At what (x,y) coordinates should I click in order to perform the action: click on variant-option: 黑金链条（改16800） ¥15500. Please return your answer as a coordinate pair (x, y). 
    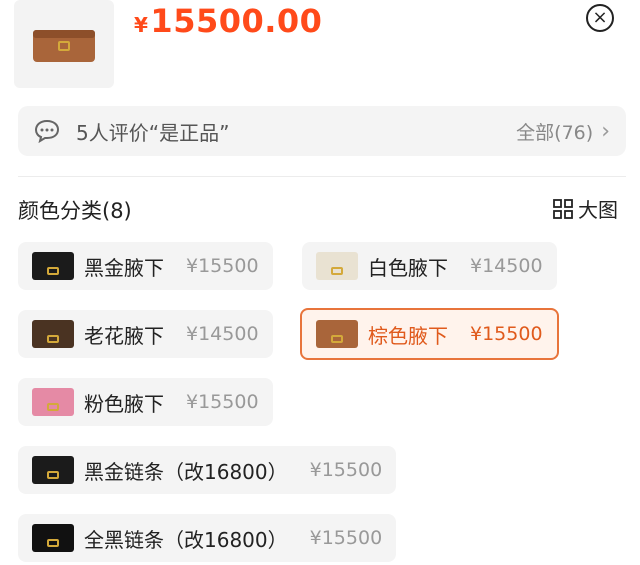
    Looking at the image, I should click on (207, 470).